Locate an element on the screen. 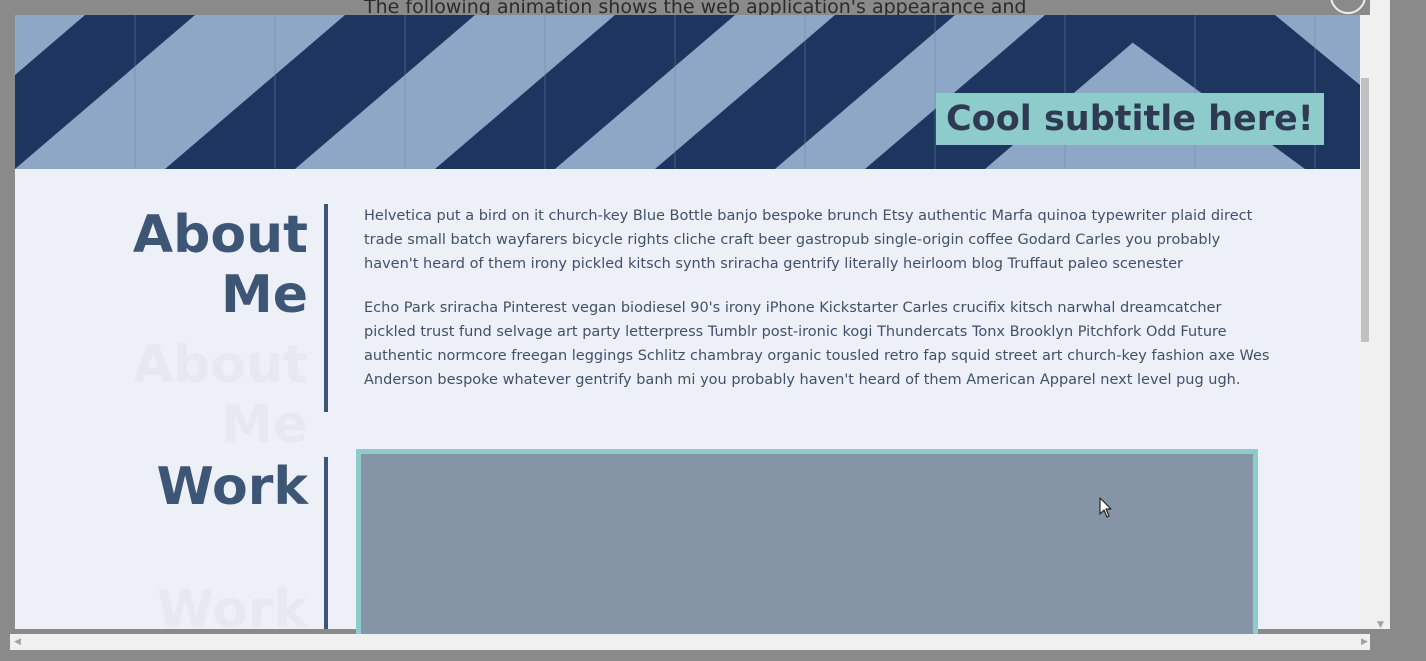 The width and height of the screenshot is (1426, 661). work-divider is located at coordinates (326, 543).